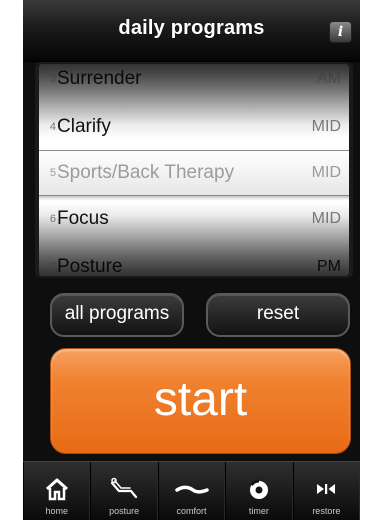 The image size is (382, 520). I want to click on tab-label: home, so click(56, 511).